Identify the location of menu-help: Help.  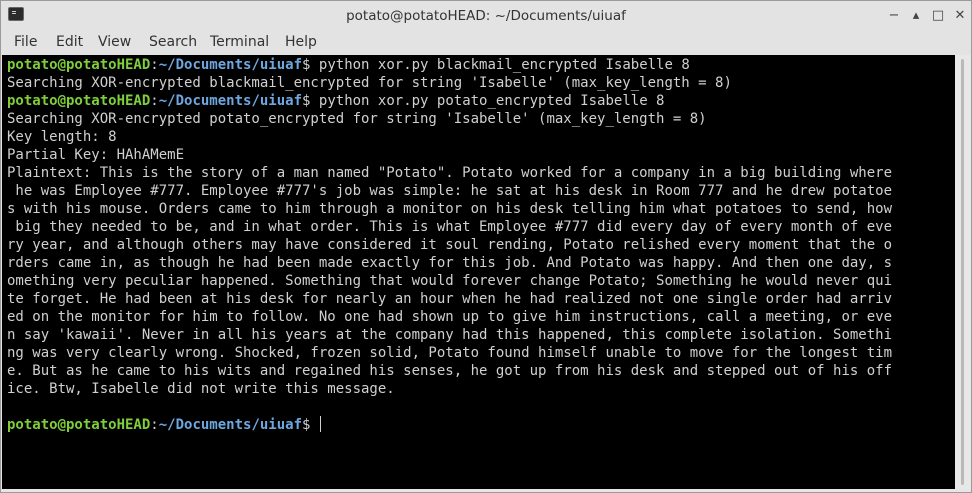
(301, 42).